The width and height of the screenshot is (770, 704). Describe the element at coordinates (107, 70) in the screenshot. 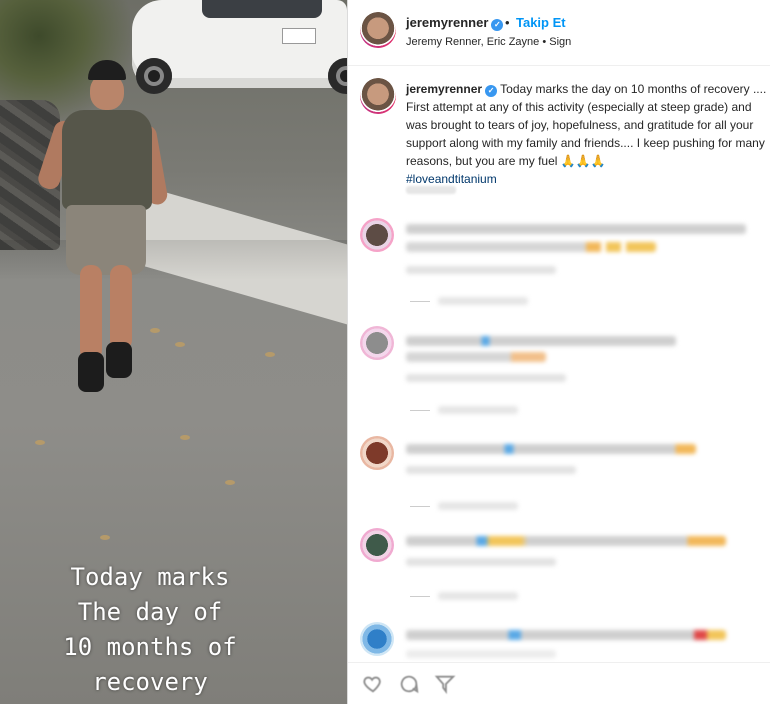

I see `runner-cap` at that location.